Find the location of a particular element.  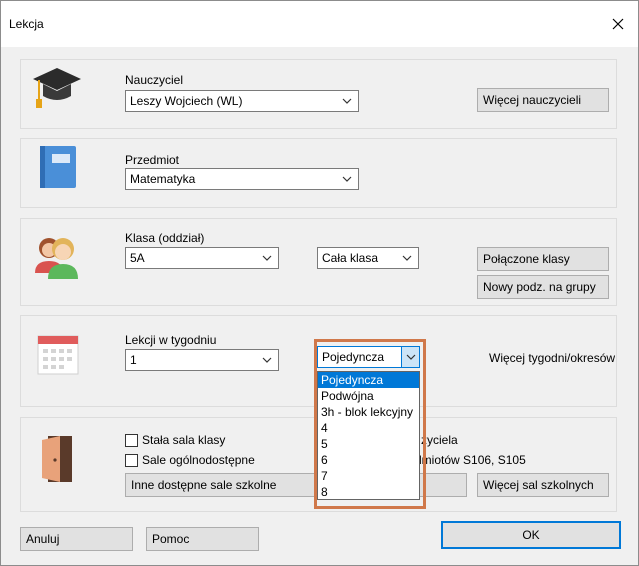

lesson-type-option: 4 is located at coordinates (368, 428).